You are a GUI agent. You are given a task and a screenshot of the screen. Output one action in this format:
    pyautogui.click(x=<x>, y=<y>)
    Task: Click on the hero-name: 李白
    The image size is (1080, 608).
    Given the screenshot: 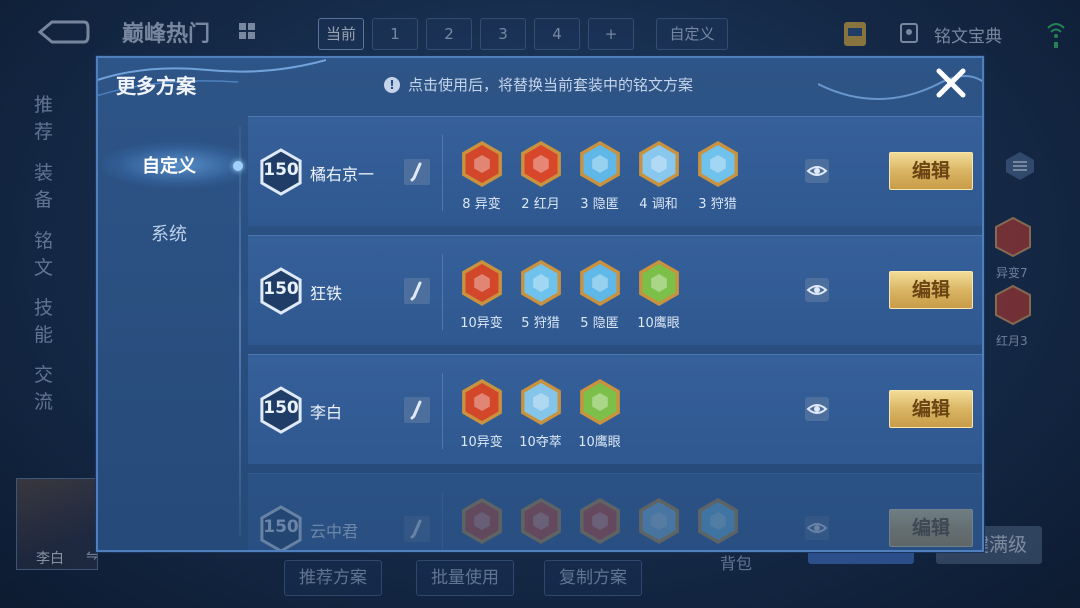 What is the action you would take?
    pyautogui.click(x=50, y=559)
    